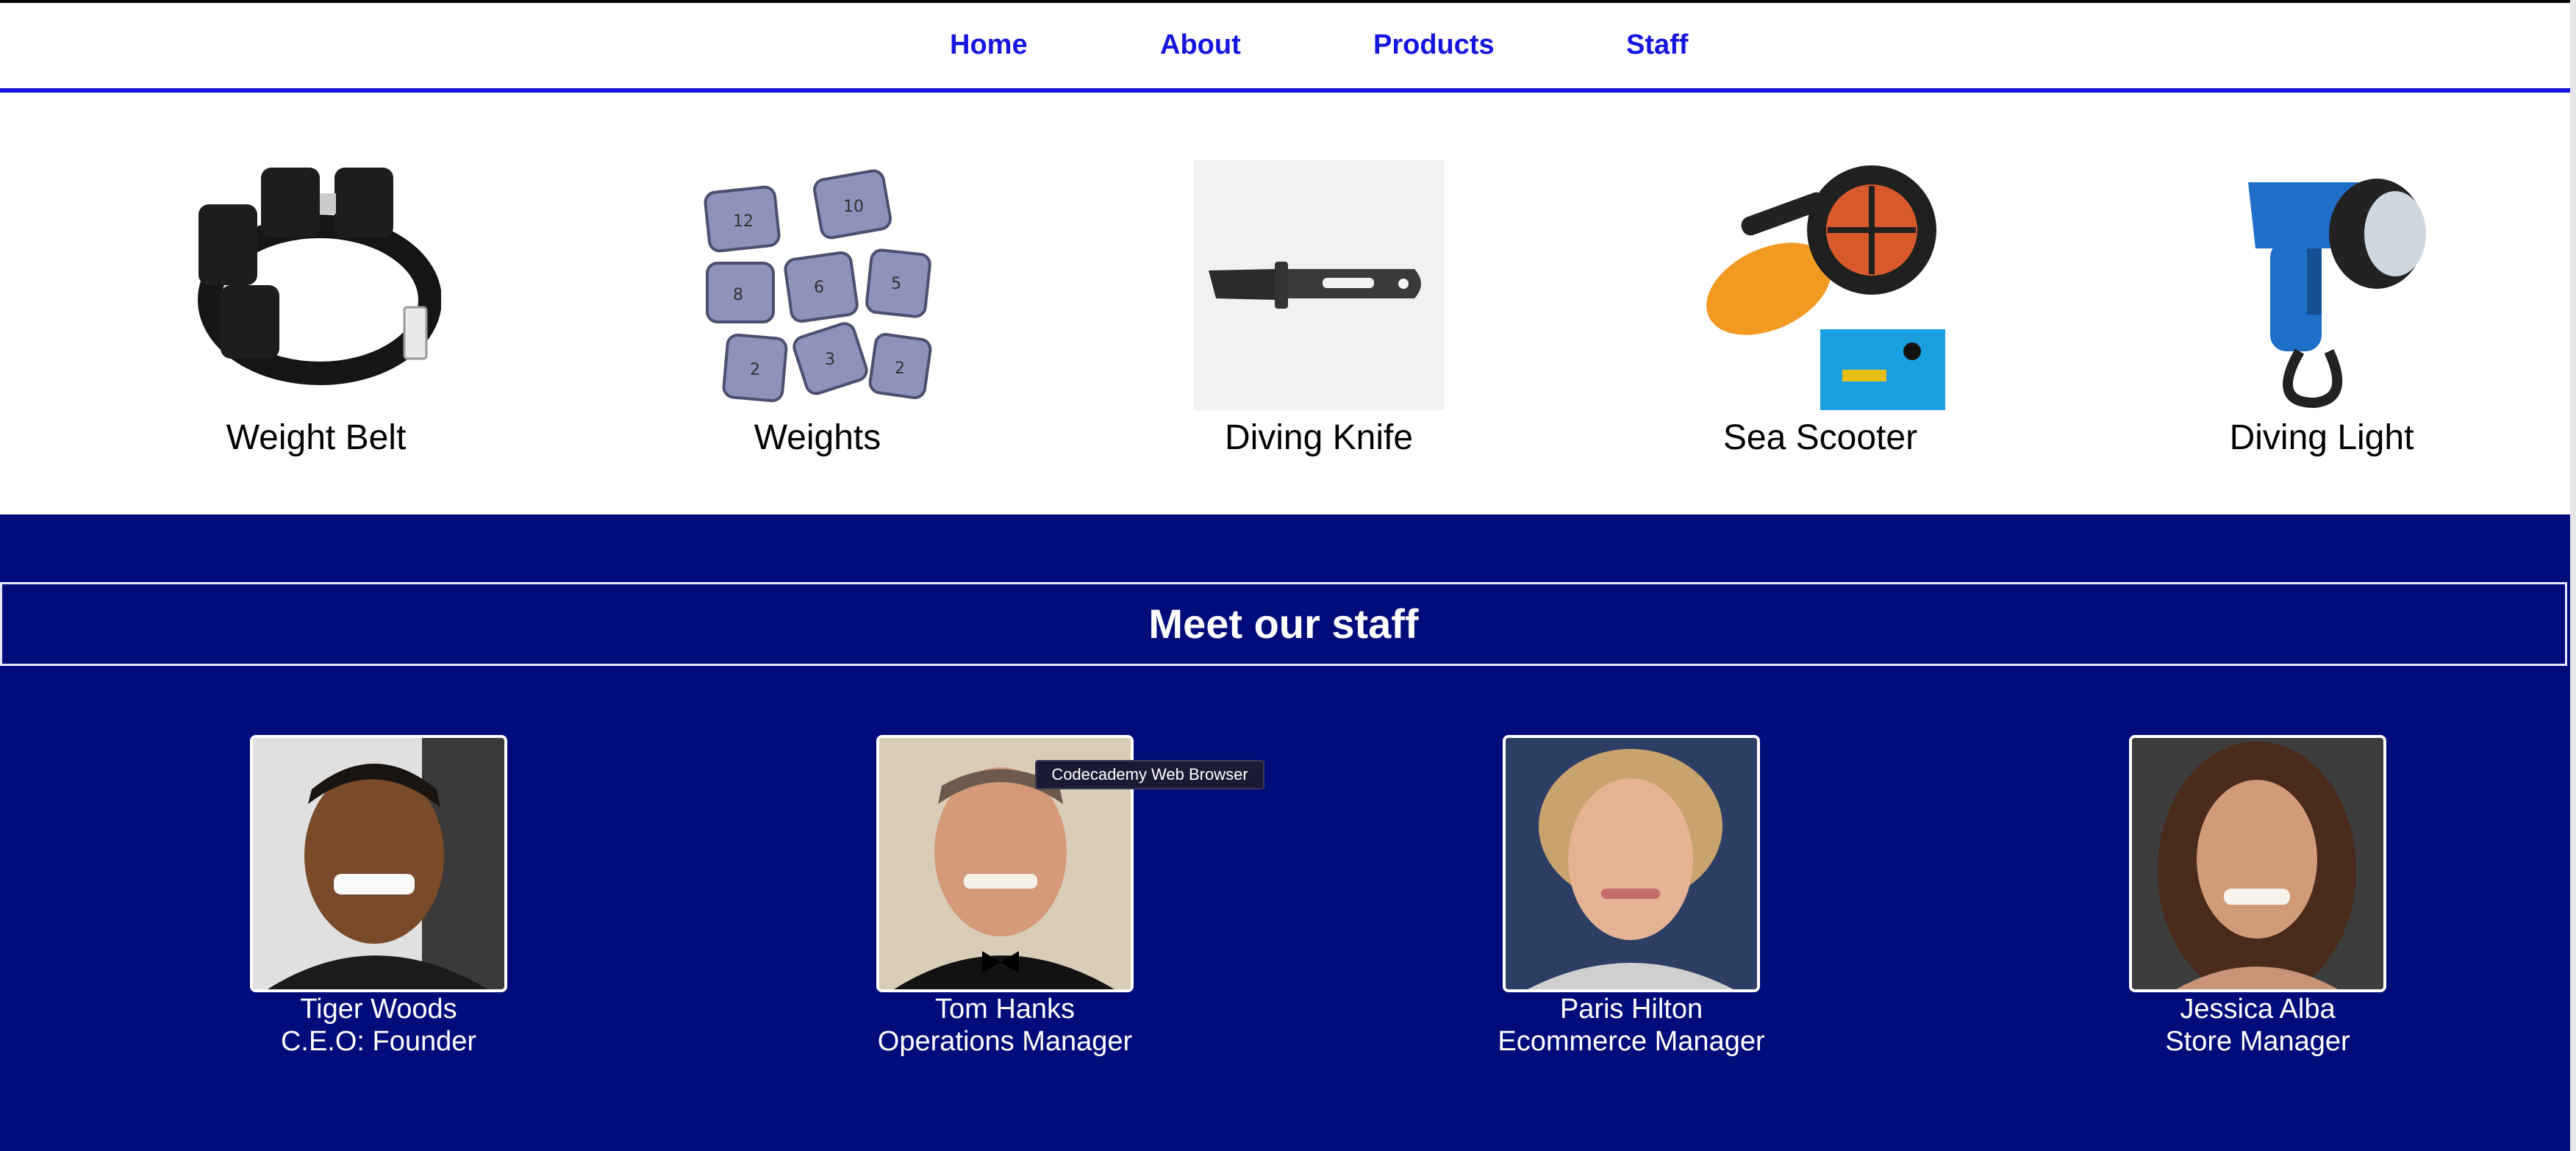 This screenshot has height=1151, width=2576. I want to click on product-diving-knife: Diving Knife, so click(1319, 322).